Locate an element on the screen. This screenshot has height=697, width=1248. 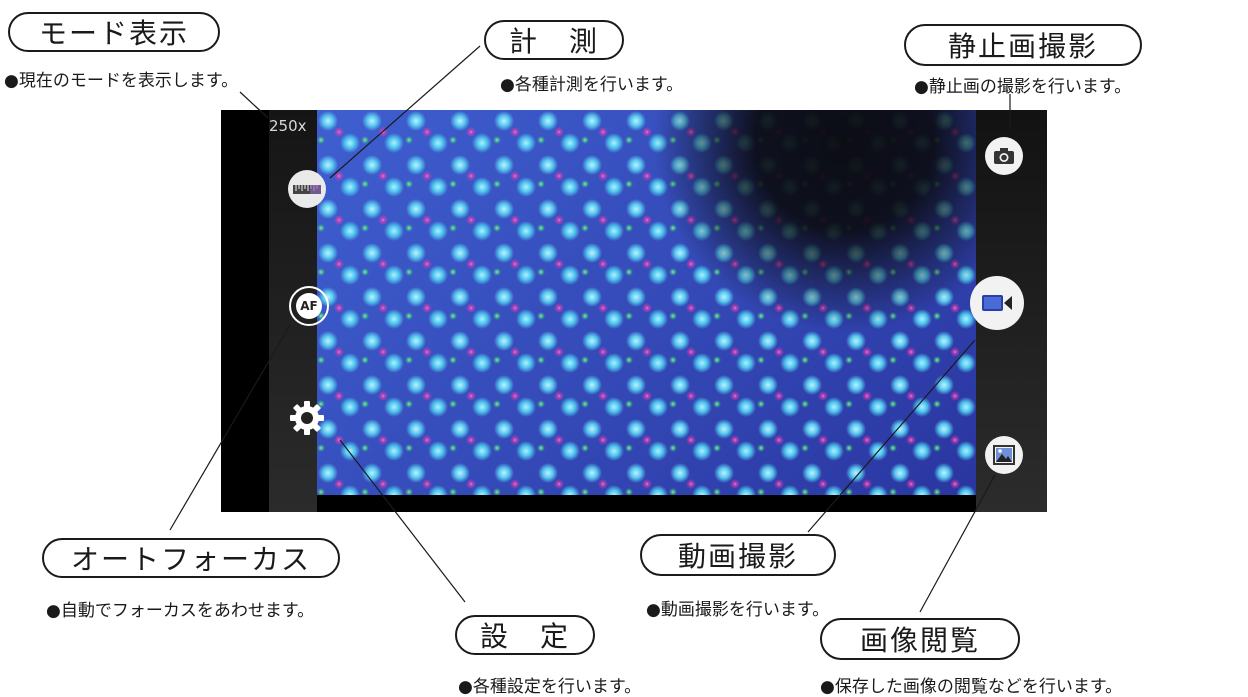
measure-title: 計 測 is located at coordinates (554, 40).